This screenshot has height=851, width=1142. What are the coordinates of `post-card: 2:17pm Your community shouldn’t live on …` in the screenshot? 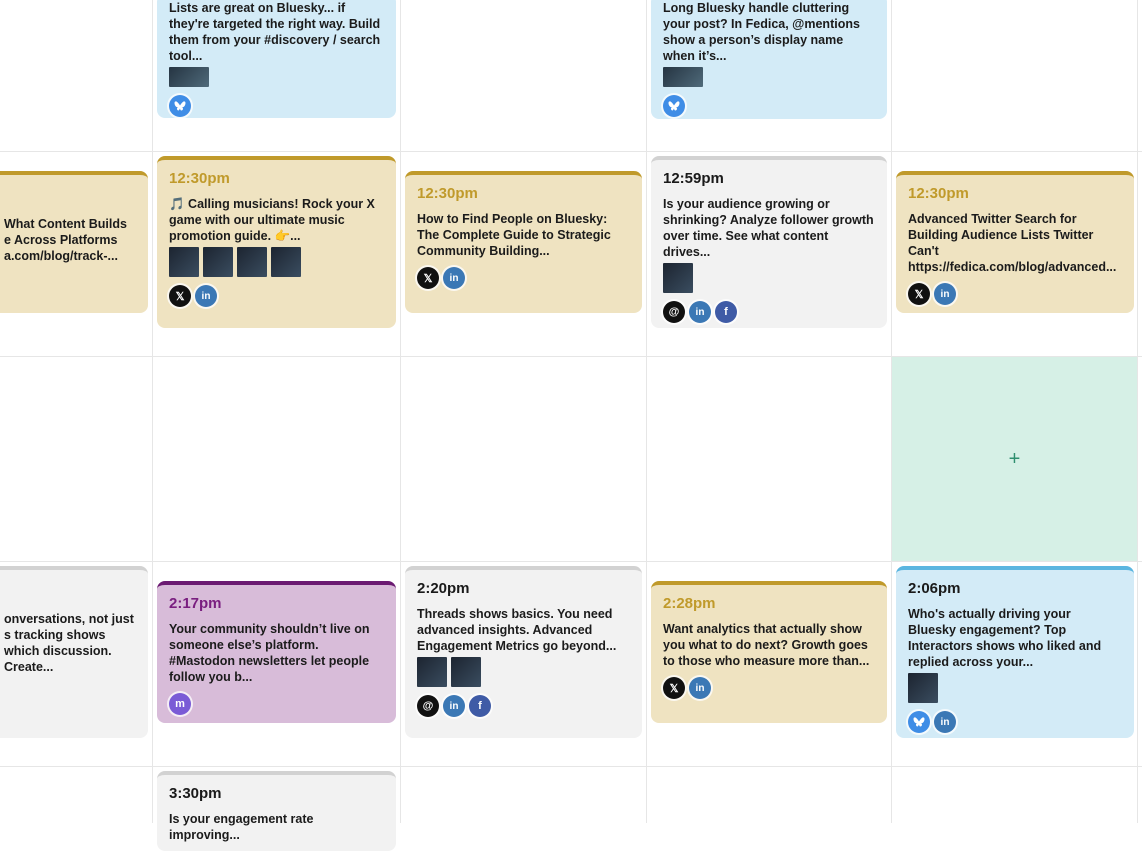 It's located at (276, 652).